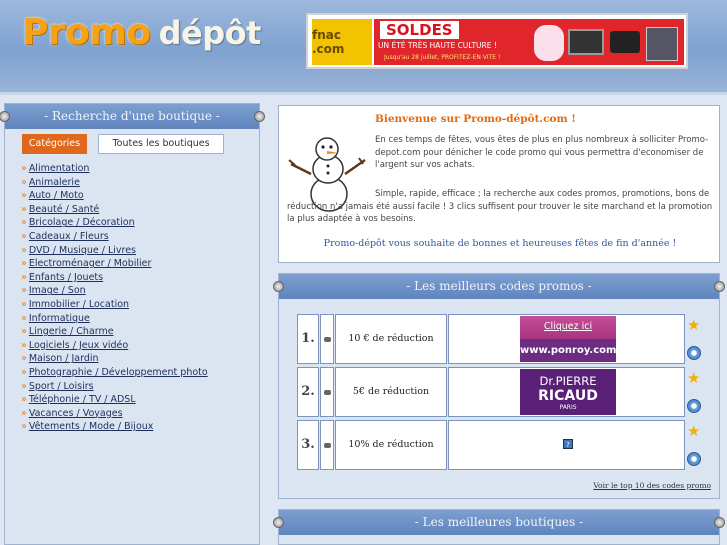  I want to click on category-link: Logiciels / Jeux vidéo, so click(78, 345).